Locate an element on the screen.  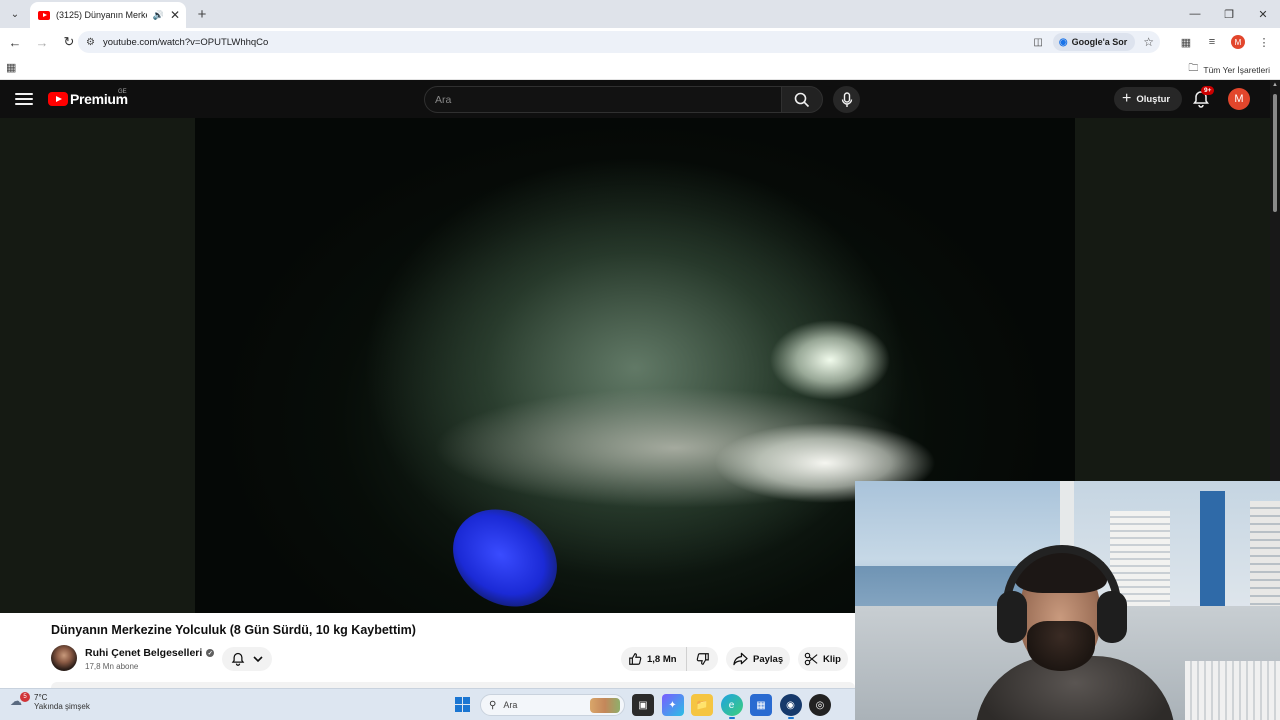
profile-avatar: M is located at coordinates (1238, 42).